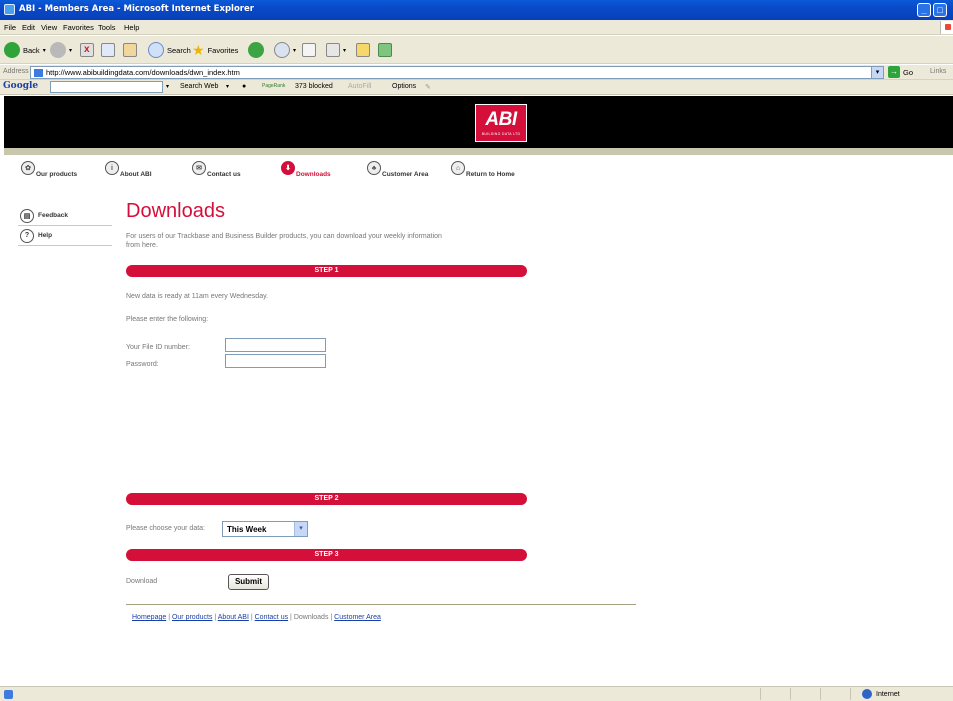 The height and width of the screenshot is (701, 953). Describe the element at coordinates (924, 10) in the screenshot. I see `minimize-button: _` at that location.